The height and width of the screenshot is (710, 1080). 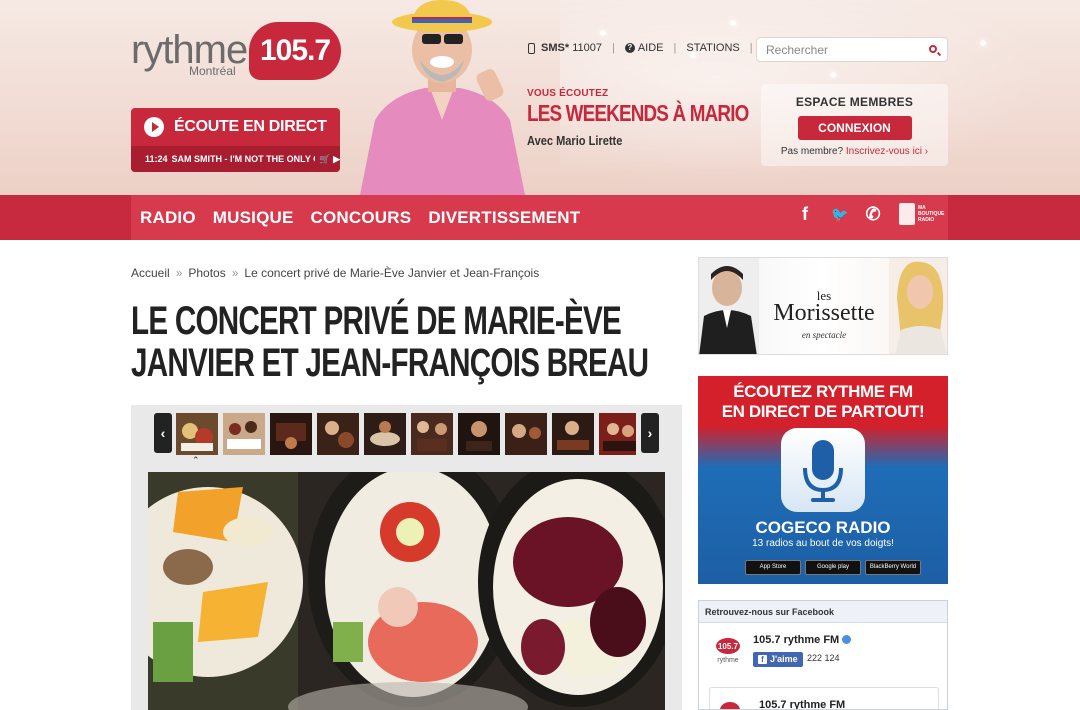 I want to click on help-icon: ?, so click(x=629, y=48).